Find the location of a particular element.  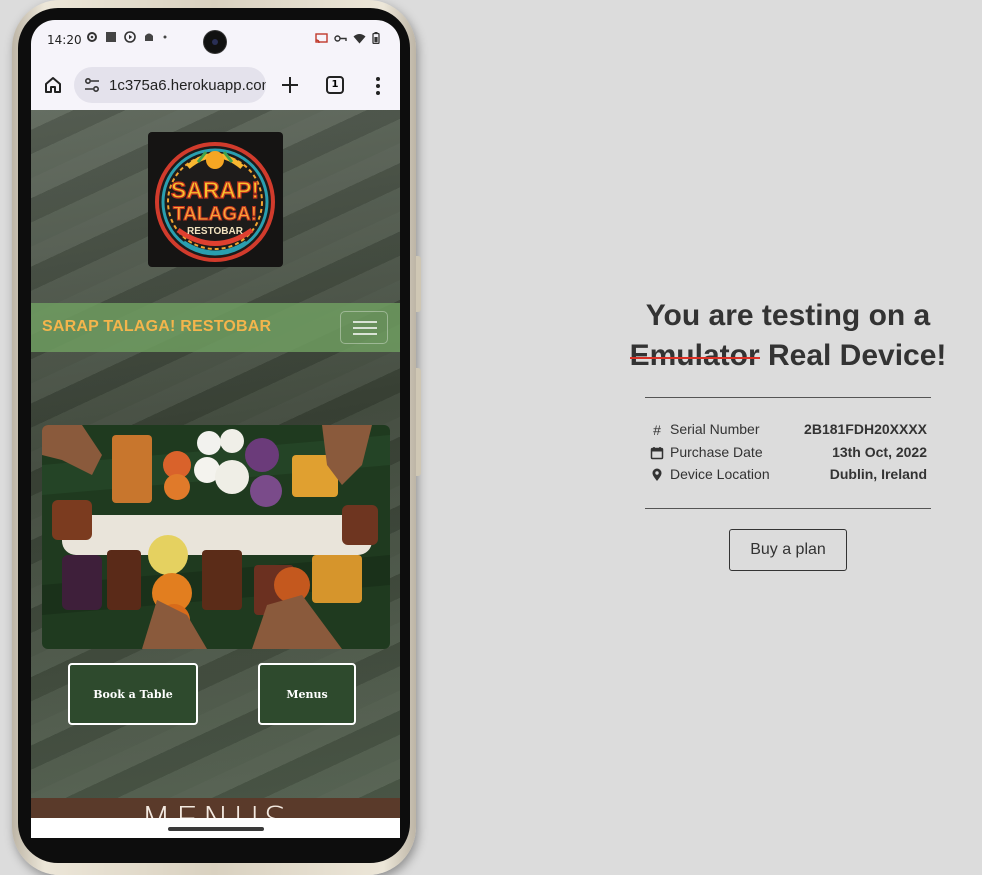

hash-icon: # is located at coordinates (657, 430).